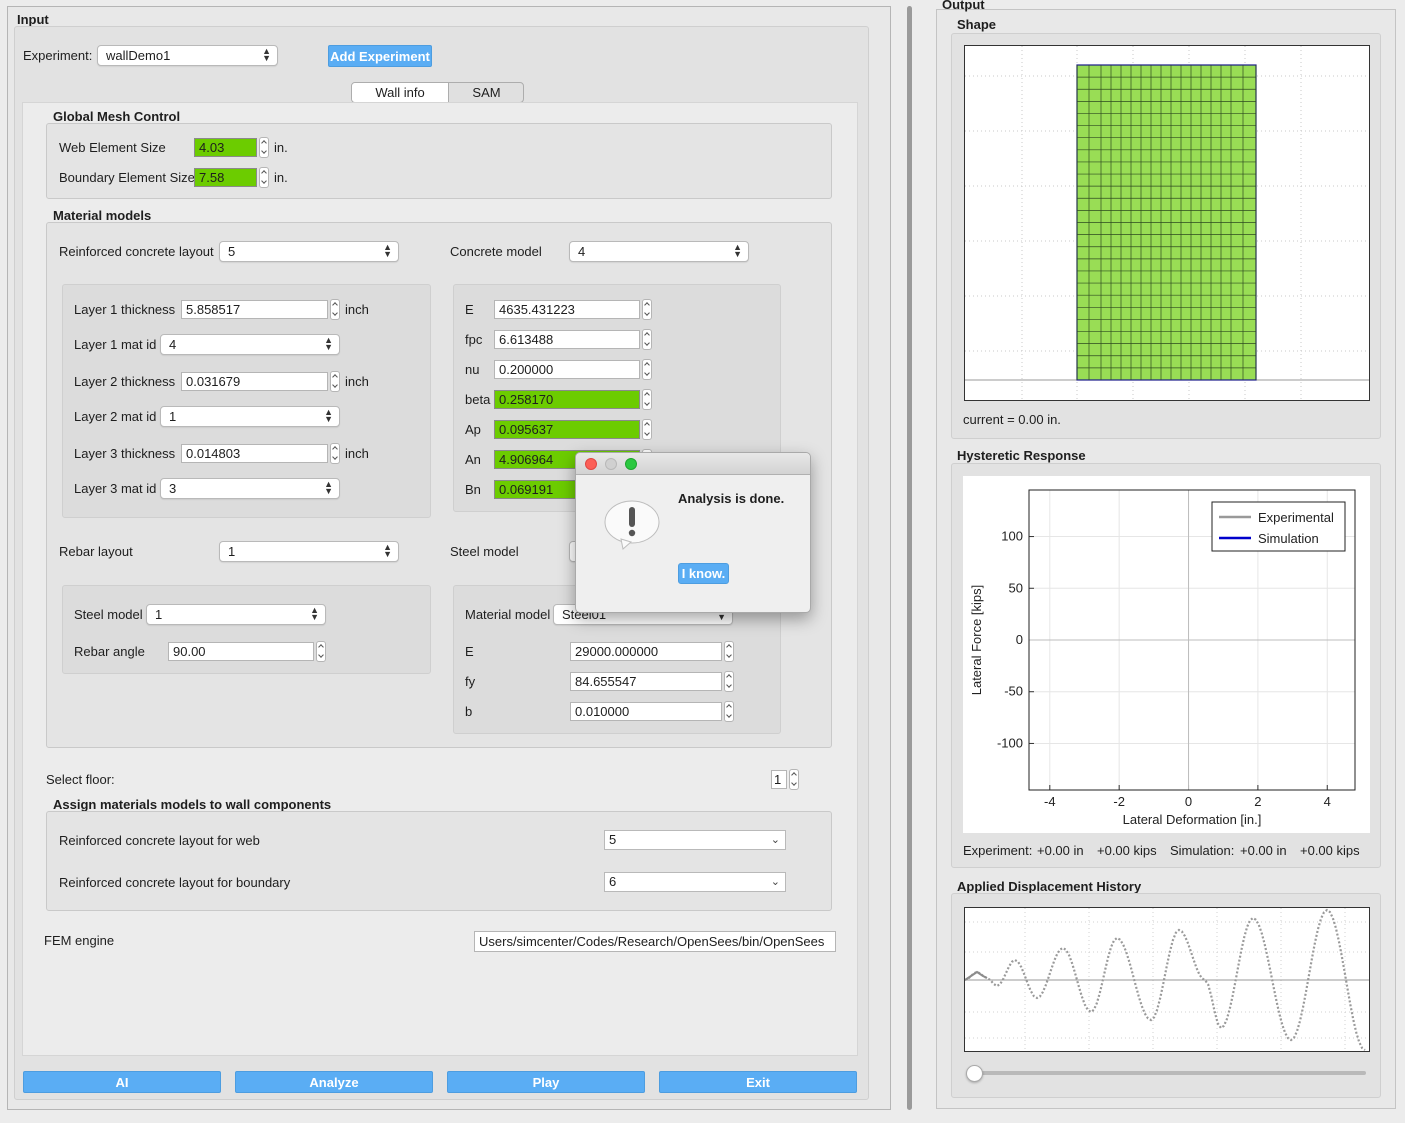 Image resolution: width=1405 pixels, height=1123 pixels. I want to click on layer3-thickness-input: 0.014803, so click(254, 453).